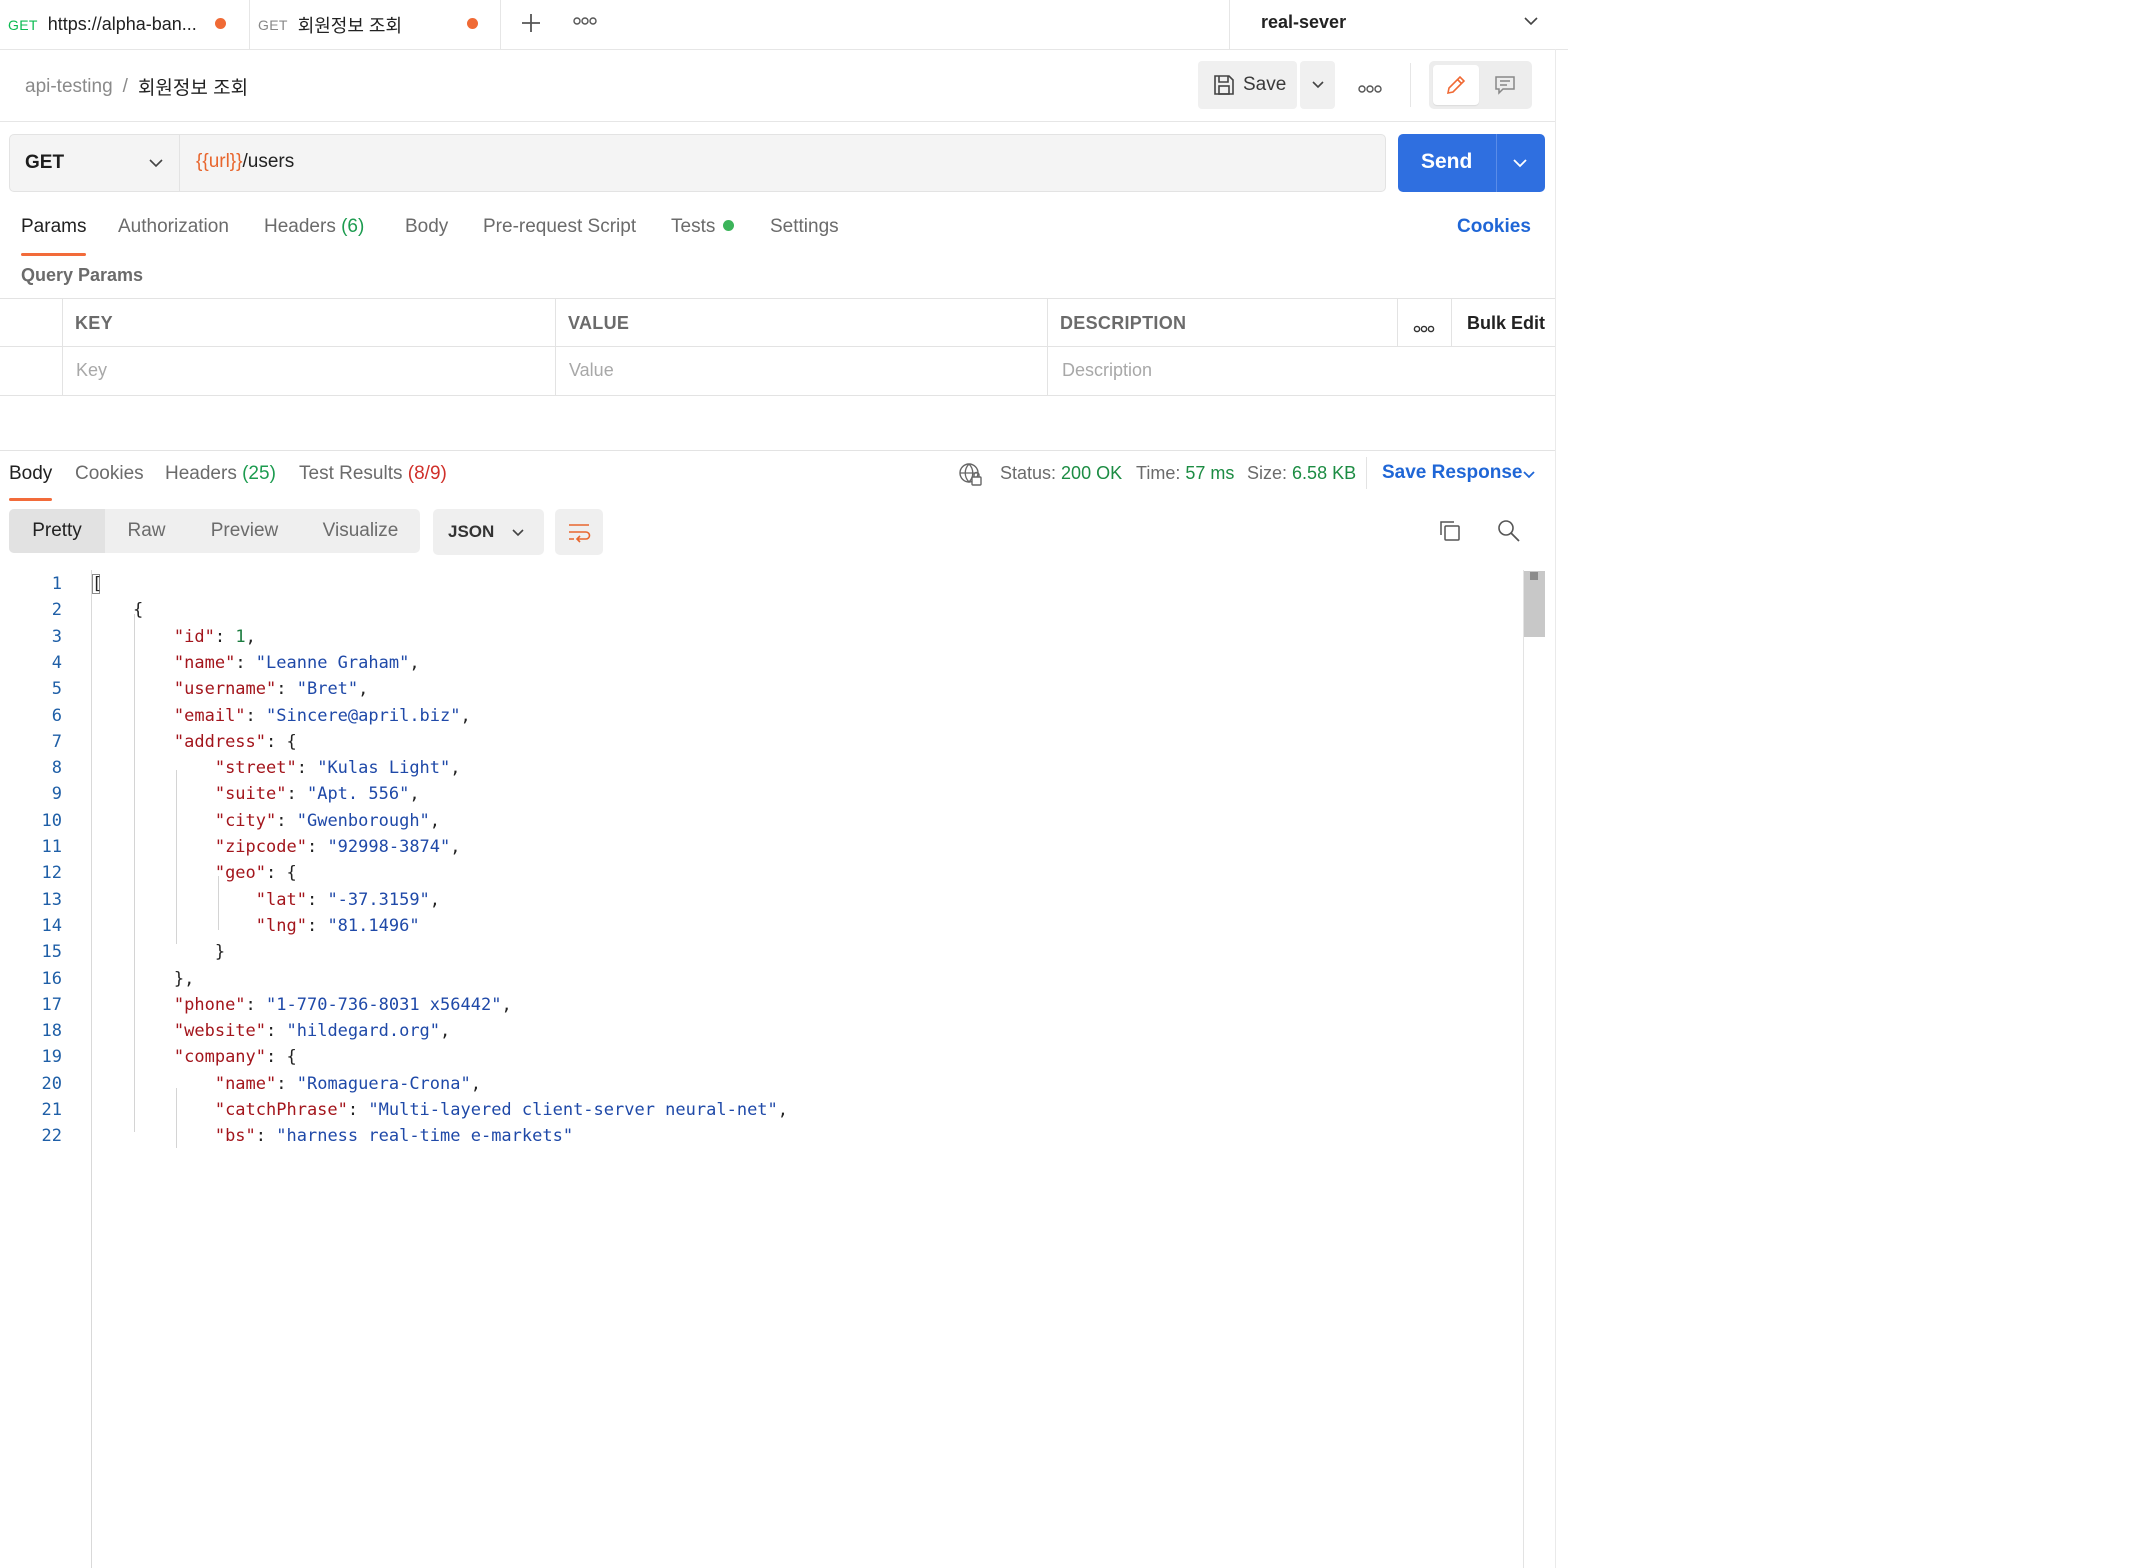 The width and height of the screenshot is (2138, 1568). What do you see at coordinates (174, 637) in the screenshot?
I see `code-text: "id": 1,` at bounding box center [174, 637].